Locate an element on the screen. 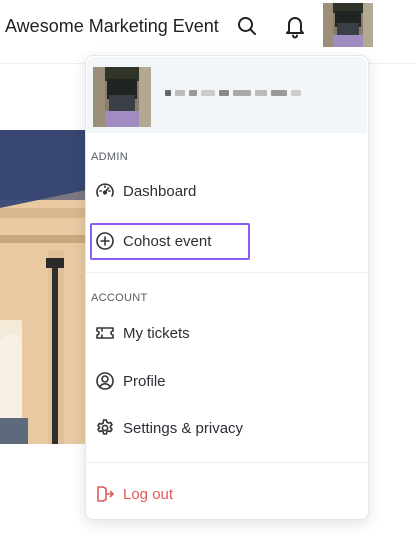 The image size is (416, 540). menu-item-settings-privacy: Settings & privacy is located at coordinates (191, 428).